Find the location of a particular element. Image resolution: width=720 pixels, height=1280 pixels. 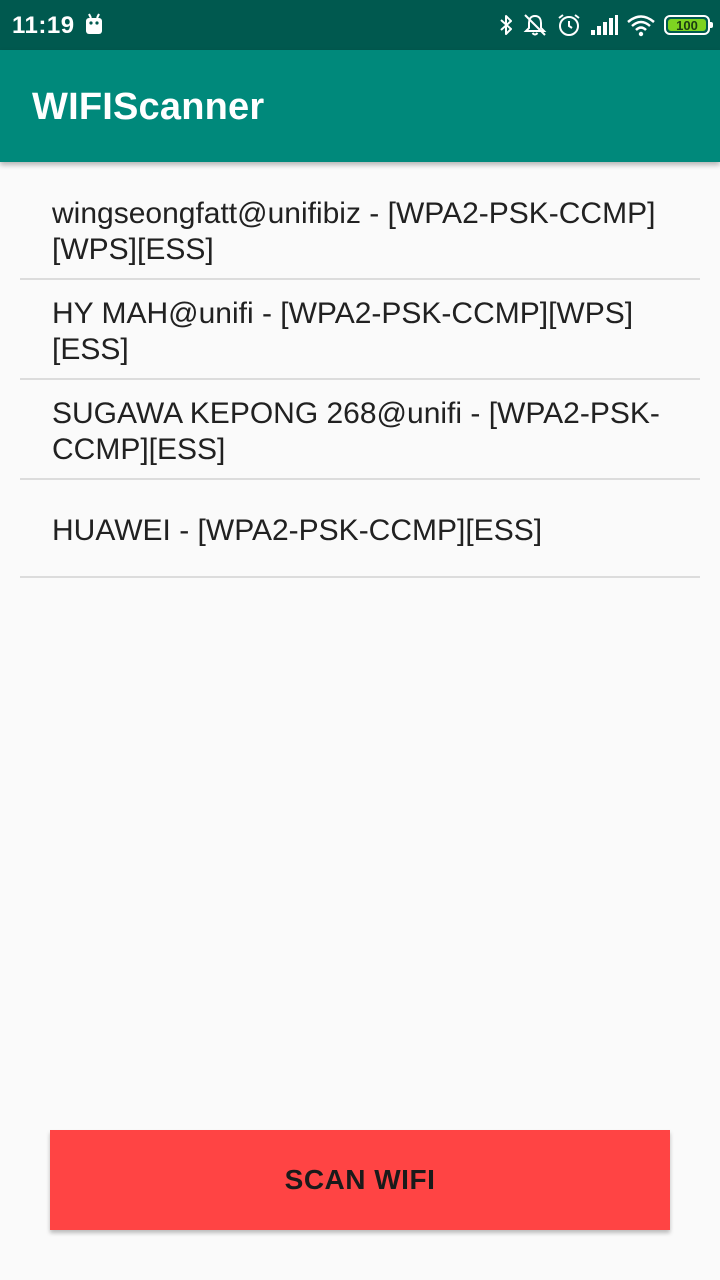

signal-icon is located at coordinates (604, 25).